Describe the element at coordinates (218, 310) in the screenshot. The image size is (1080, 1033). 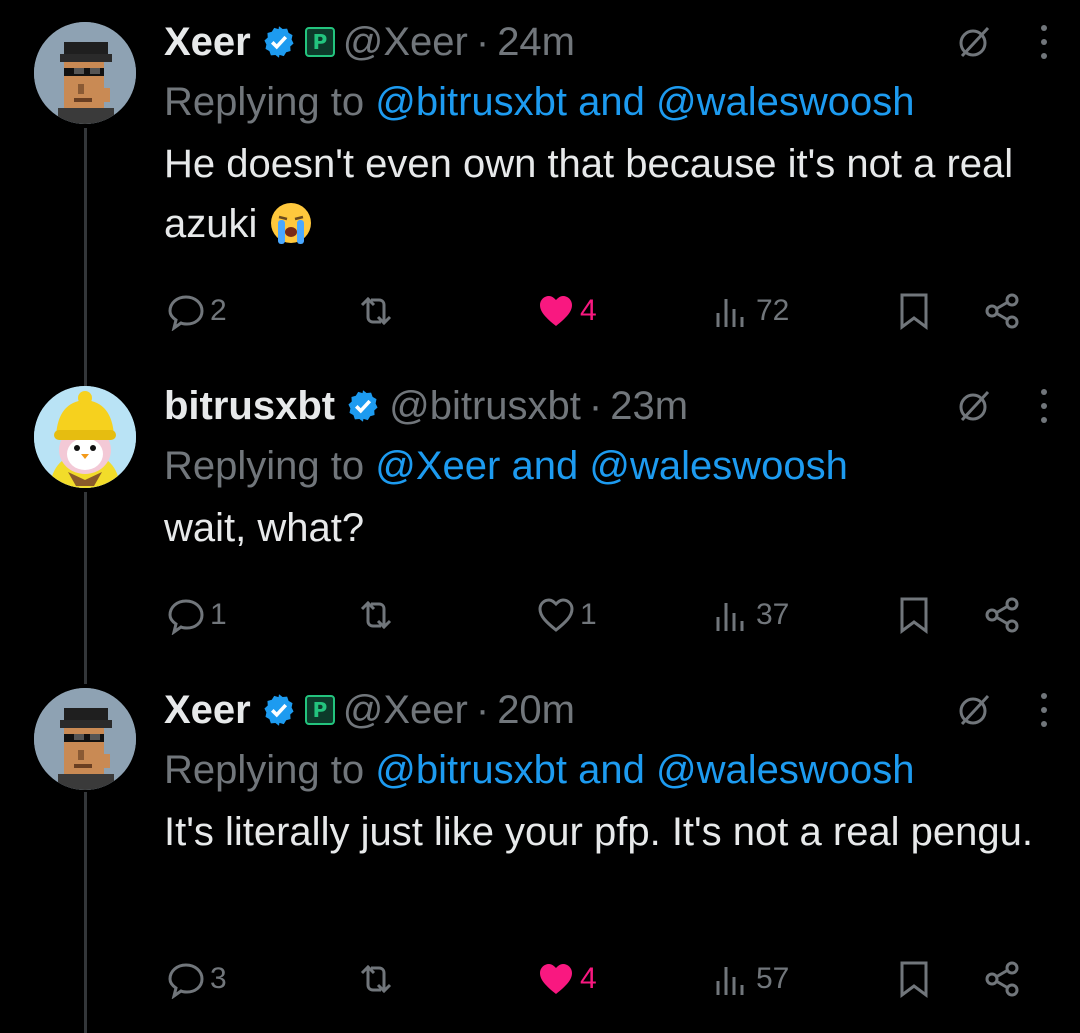
I see `reply-count: 2` at that location.